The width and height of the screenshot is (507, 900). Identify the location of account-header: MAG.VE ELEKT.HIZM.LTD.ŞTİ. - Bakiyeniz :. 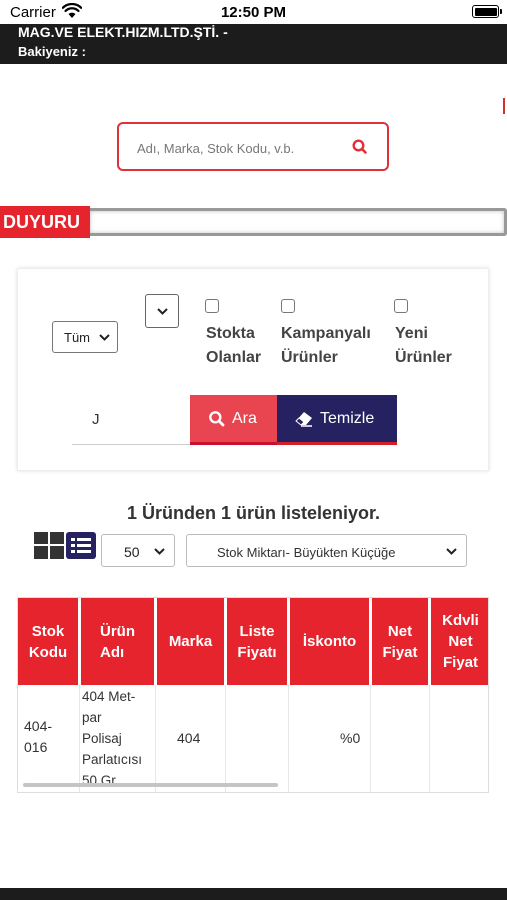
(253, 44).